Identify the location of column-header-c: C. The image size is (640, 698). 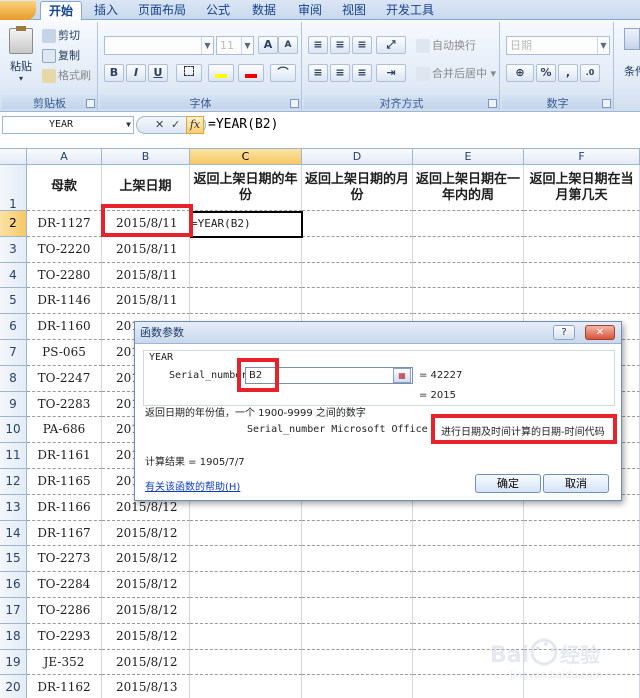
(246, 157).